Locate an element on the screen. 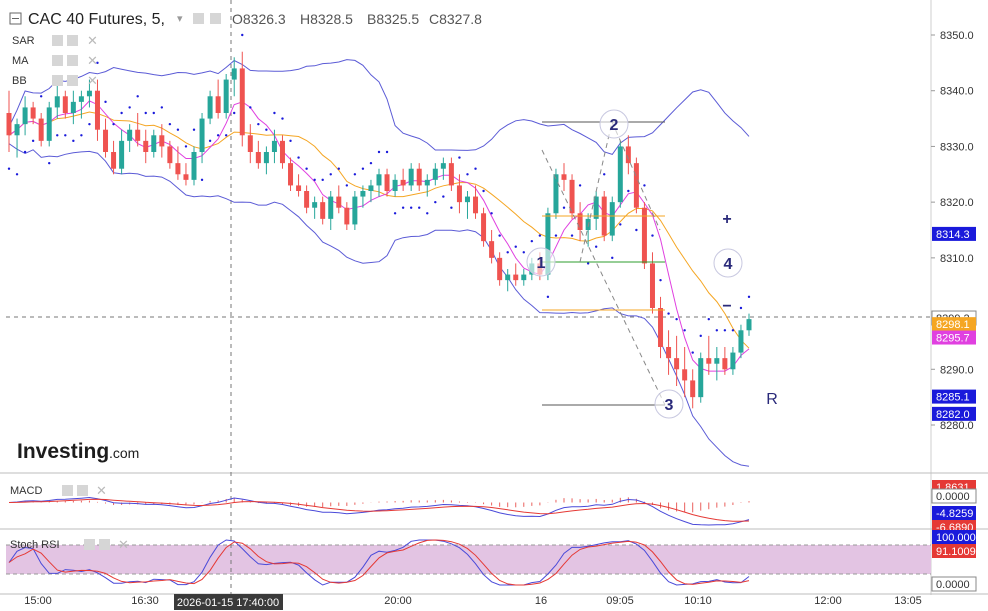  ohlc-high: H8328.5 is located at coordinates (326, 19).